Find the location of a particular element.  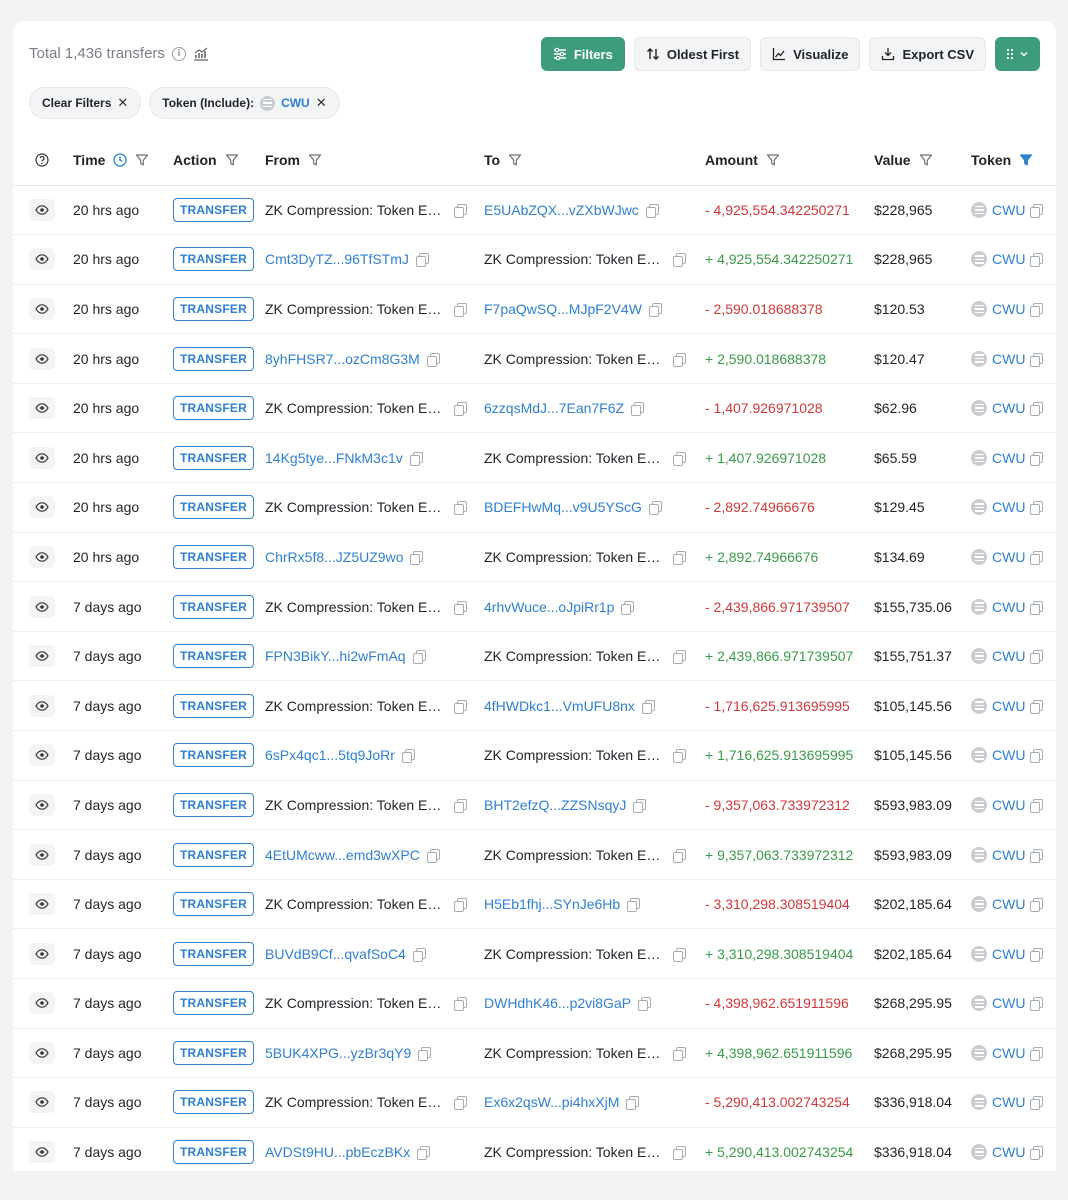

clear-filters-chip: Clear Filters ✕ is located at coordinates (85, 103).